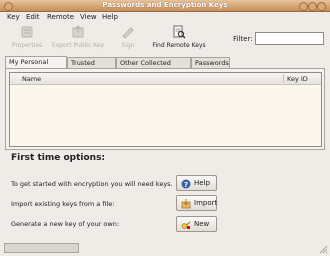 This screenshot has width=330, height=256. I want to click on status-bar, so click(165, 248).